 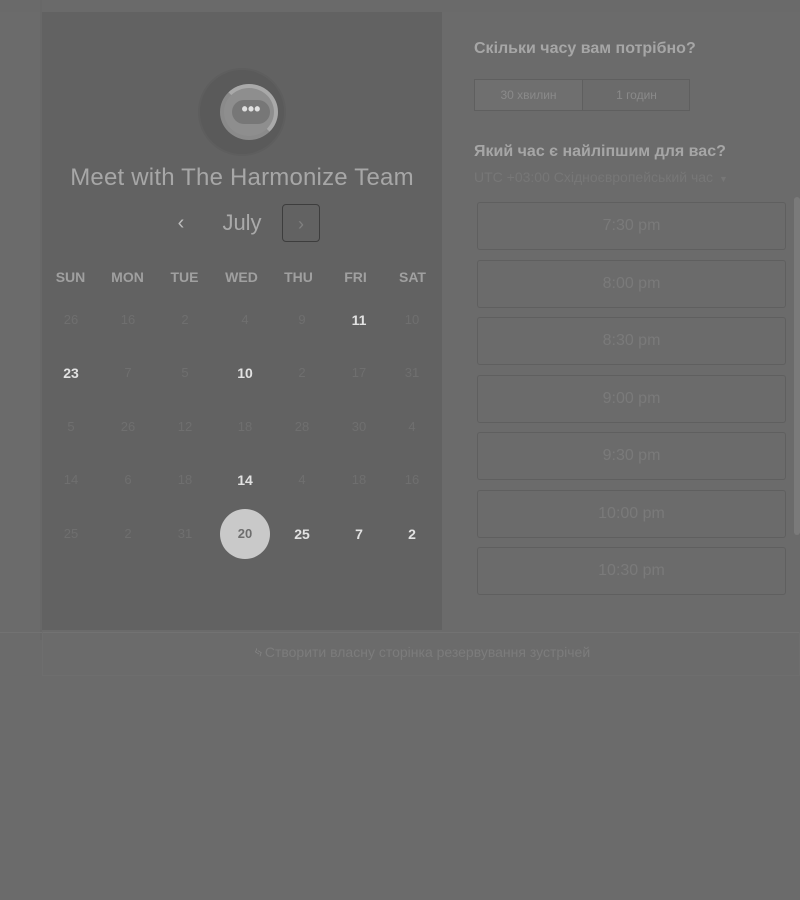 I want to click on prev-month-button: ‹, so click(x=181, y=223).